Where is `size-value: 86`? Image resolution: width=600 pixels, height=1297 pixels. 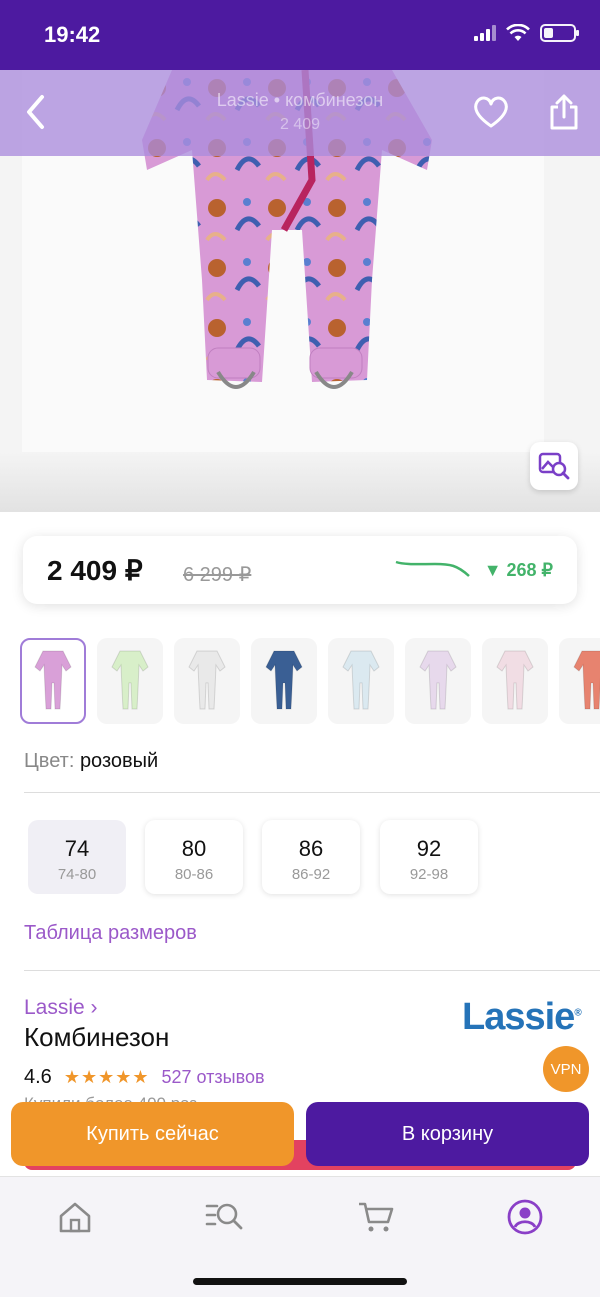
size-value: 86 is located at coordinates (311, 848).